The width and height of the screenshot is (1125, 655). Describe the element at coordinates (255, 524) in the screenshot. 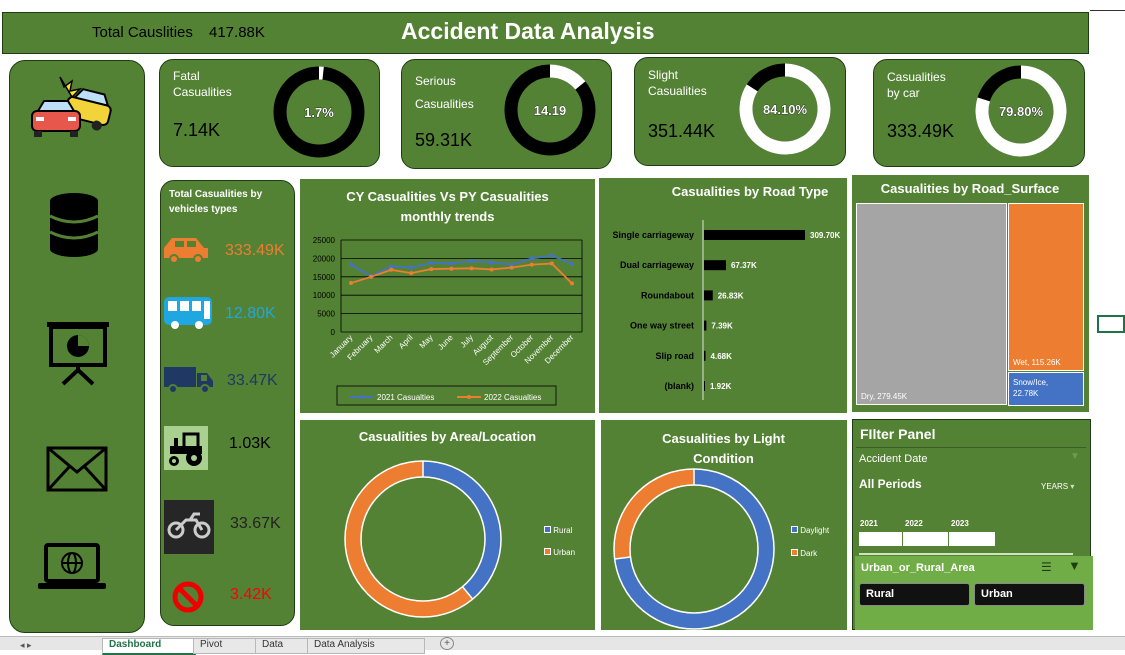

I see `vehicle-value-motorcycle: 33.67K` at that location.